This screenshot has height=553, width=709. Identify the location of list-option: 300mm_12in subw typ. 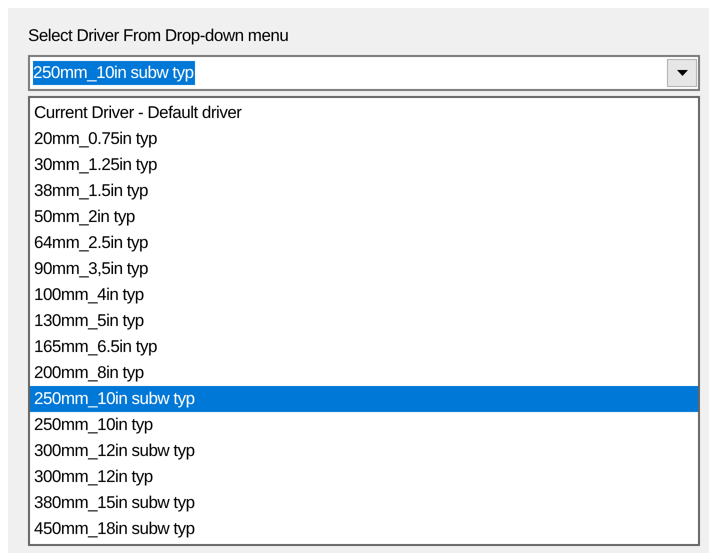
(364, 451).